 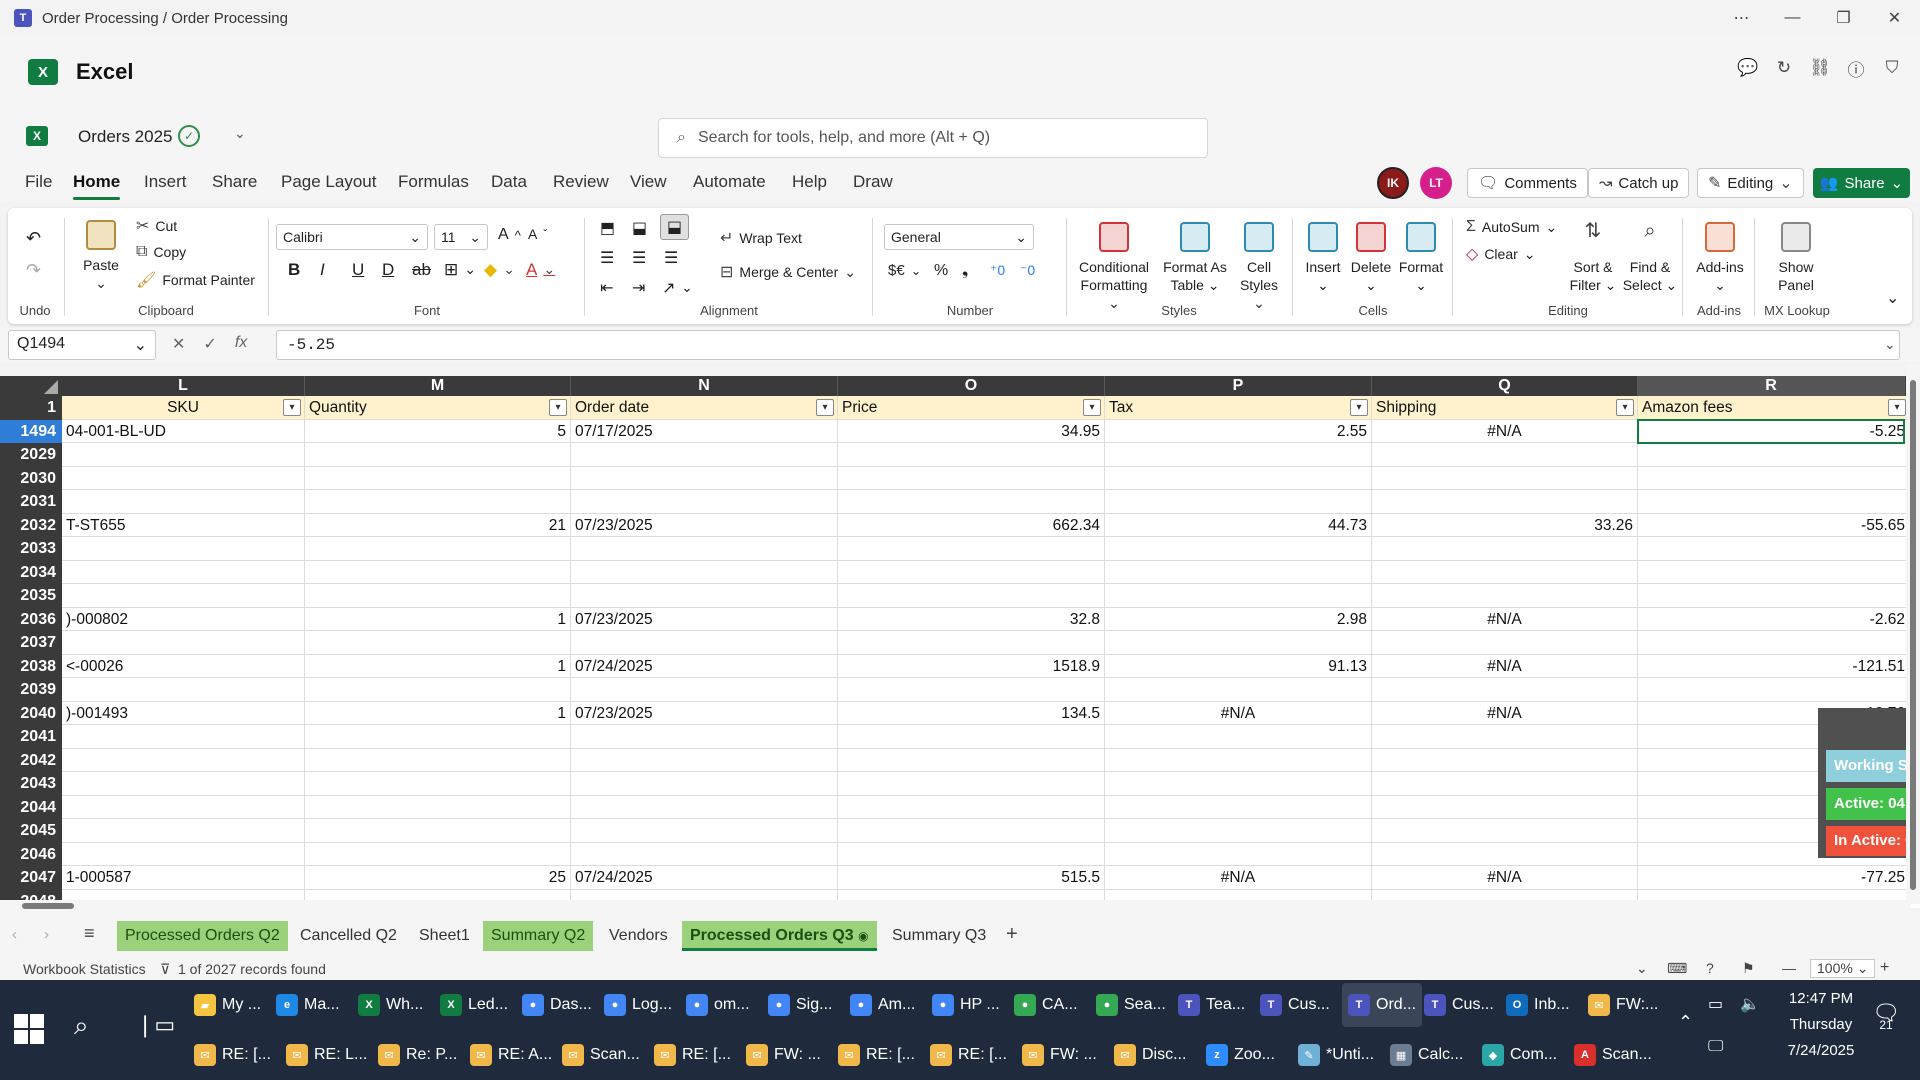 I want to click on header-cell: Price ▾, so click(x=971, y=408).